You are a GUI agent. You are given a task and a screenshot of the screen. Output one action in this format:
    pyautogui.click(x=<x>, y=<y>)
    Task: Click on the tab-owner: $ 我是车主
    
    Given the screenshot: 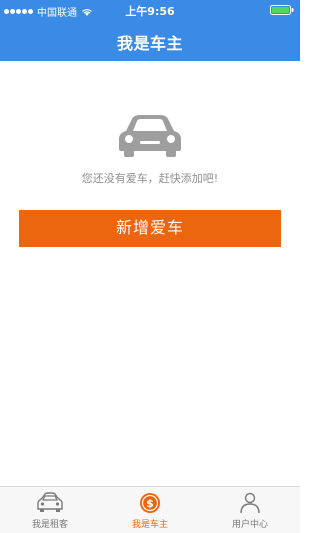 What is the action you would take?
    pyautogui.click(x=150, y=510)
    